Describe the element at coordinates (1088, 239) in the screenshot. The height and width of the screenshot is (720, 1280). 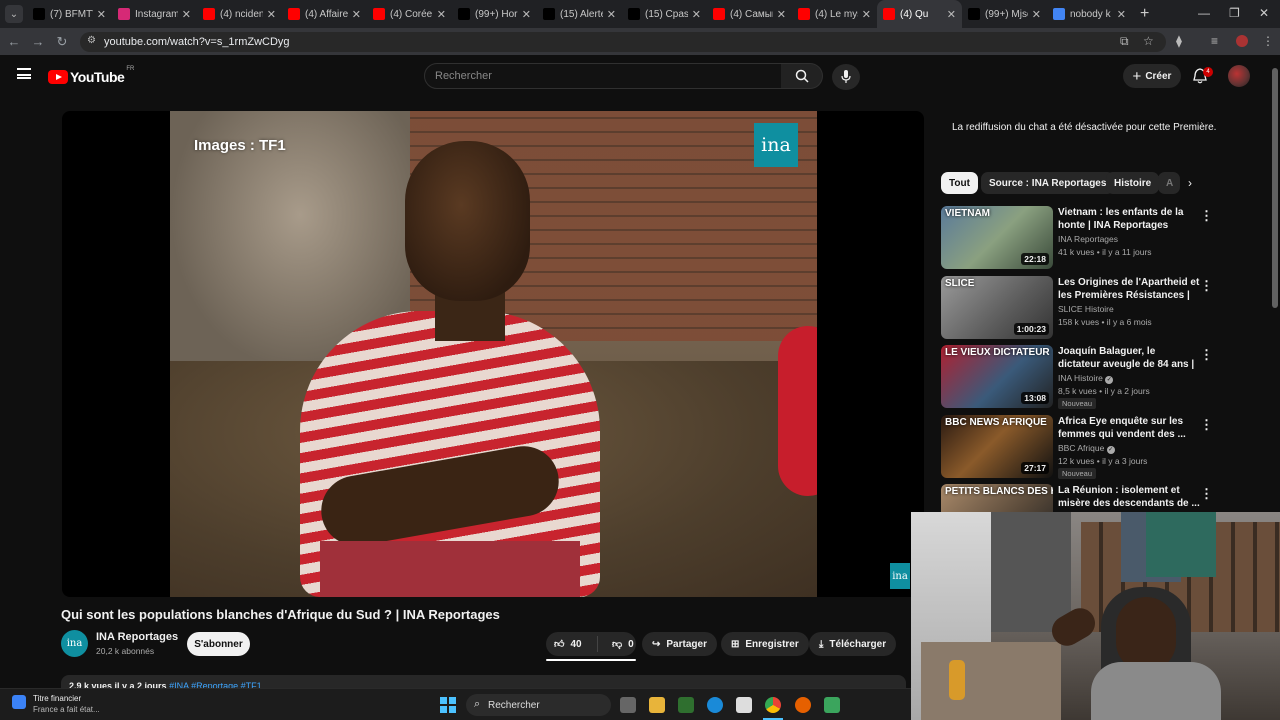
I see `recommended-channel: INA Reportages` at that location.